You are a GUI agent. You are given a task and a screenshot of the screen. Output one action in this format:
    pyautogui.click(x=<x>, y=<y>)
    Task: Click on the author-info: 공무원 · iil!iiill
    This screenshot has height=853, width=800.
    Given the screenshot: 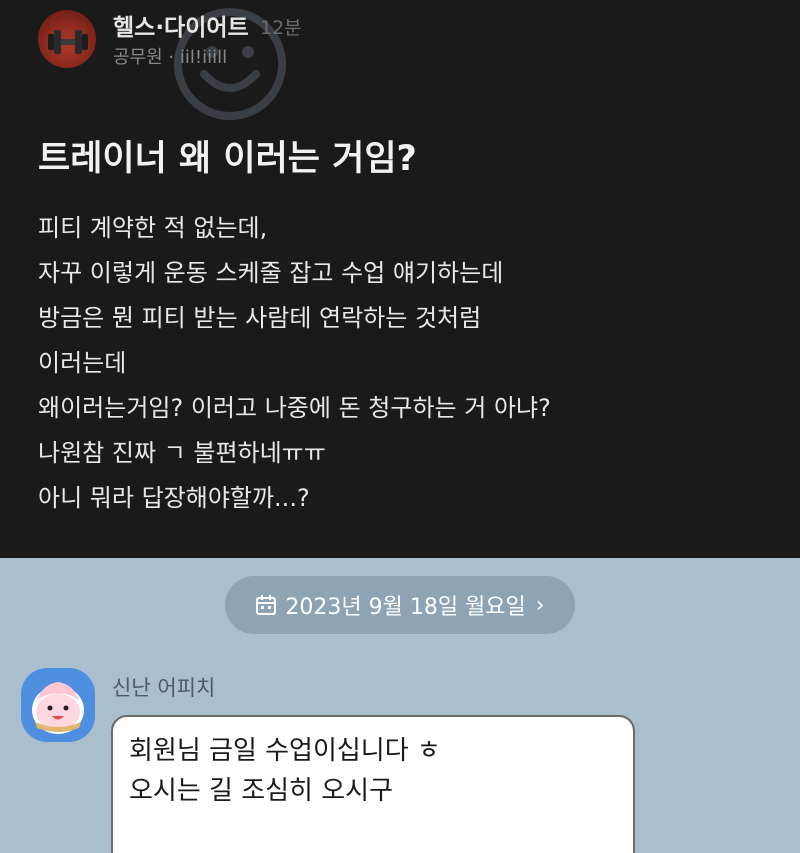 What is the action you would take?
    pyautogui.click(x=170, y=57)
    